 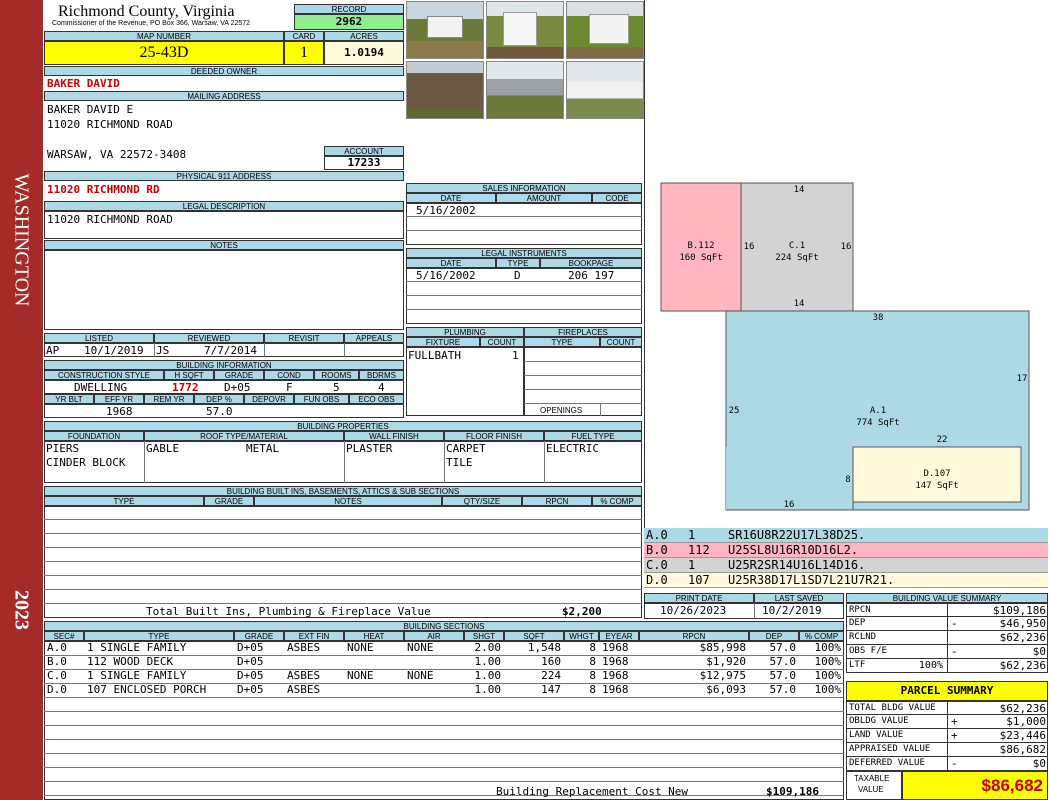 What do you see at coordinates (799, 304) in the screenshot?
I see `dim-c-bottom: 14` at bounding box center [799, 304].